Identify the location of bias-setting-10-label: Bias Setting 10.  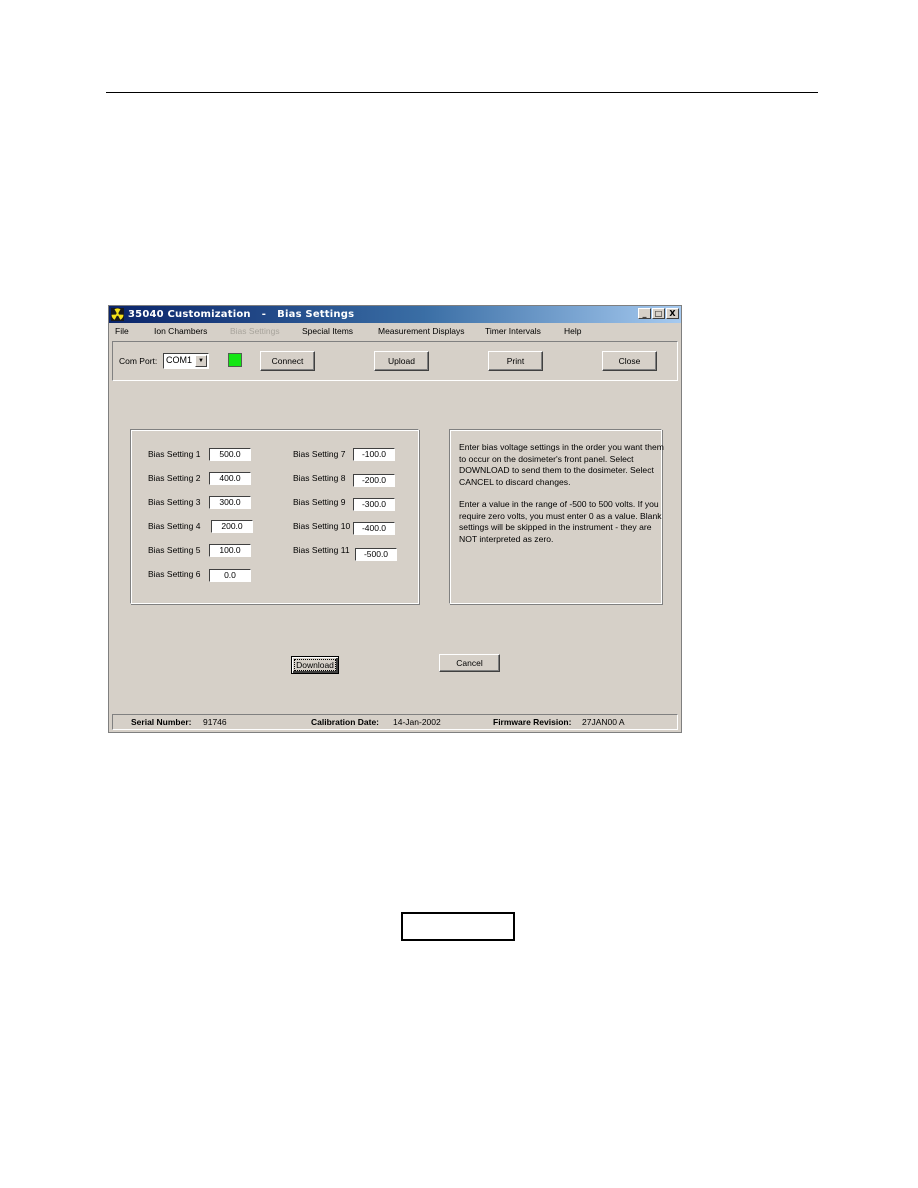
(322, 526).